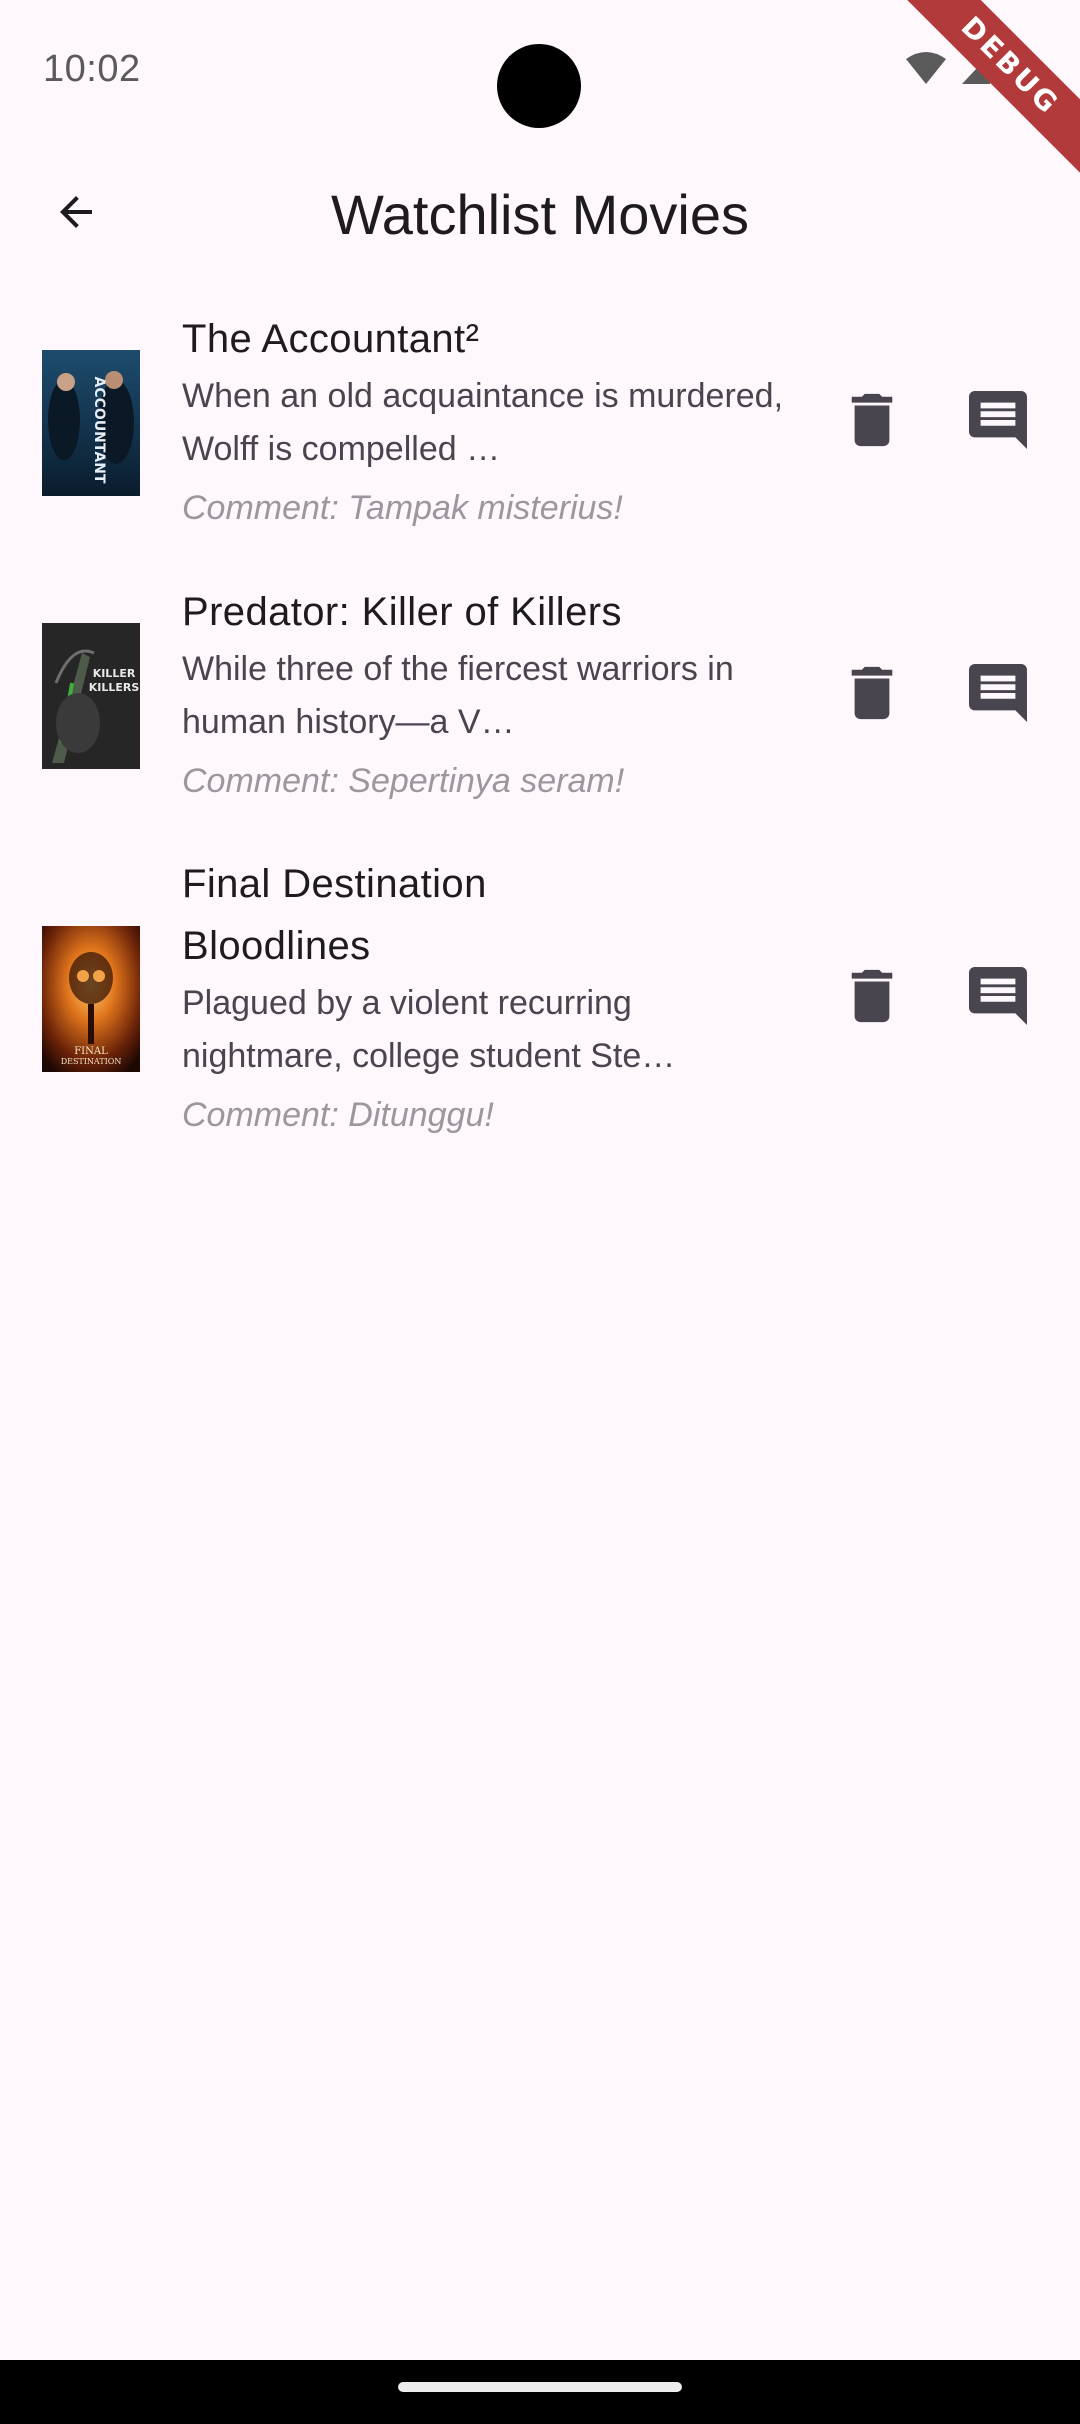 Image resolution: width=1080 pixels, height=2424 pixels. I want to click on svg-text: ACCOUNTANT, so click(99, 429).